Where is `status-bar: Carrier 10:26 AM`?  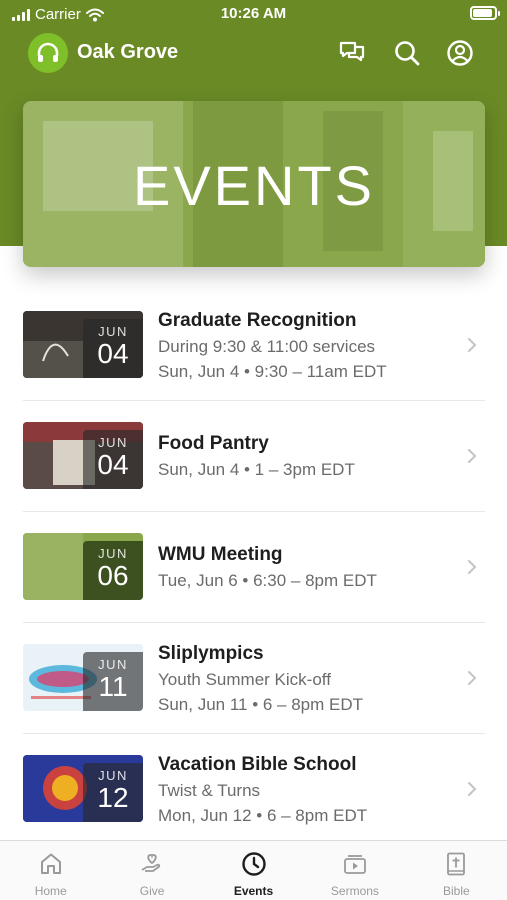
status-bar: Carrier 10:26 AM is located at coordinates (253, 14).